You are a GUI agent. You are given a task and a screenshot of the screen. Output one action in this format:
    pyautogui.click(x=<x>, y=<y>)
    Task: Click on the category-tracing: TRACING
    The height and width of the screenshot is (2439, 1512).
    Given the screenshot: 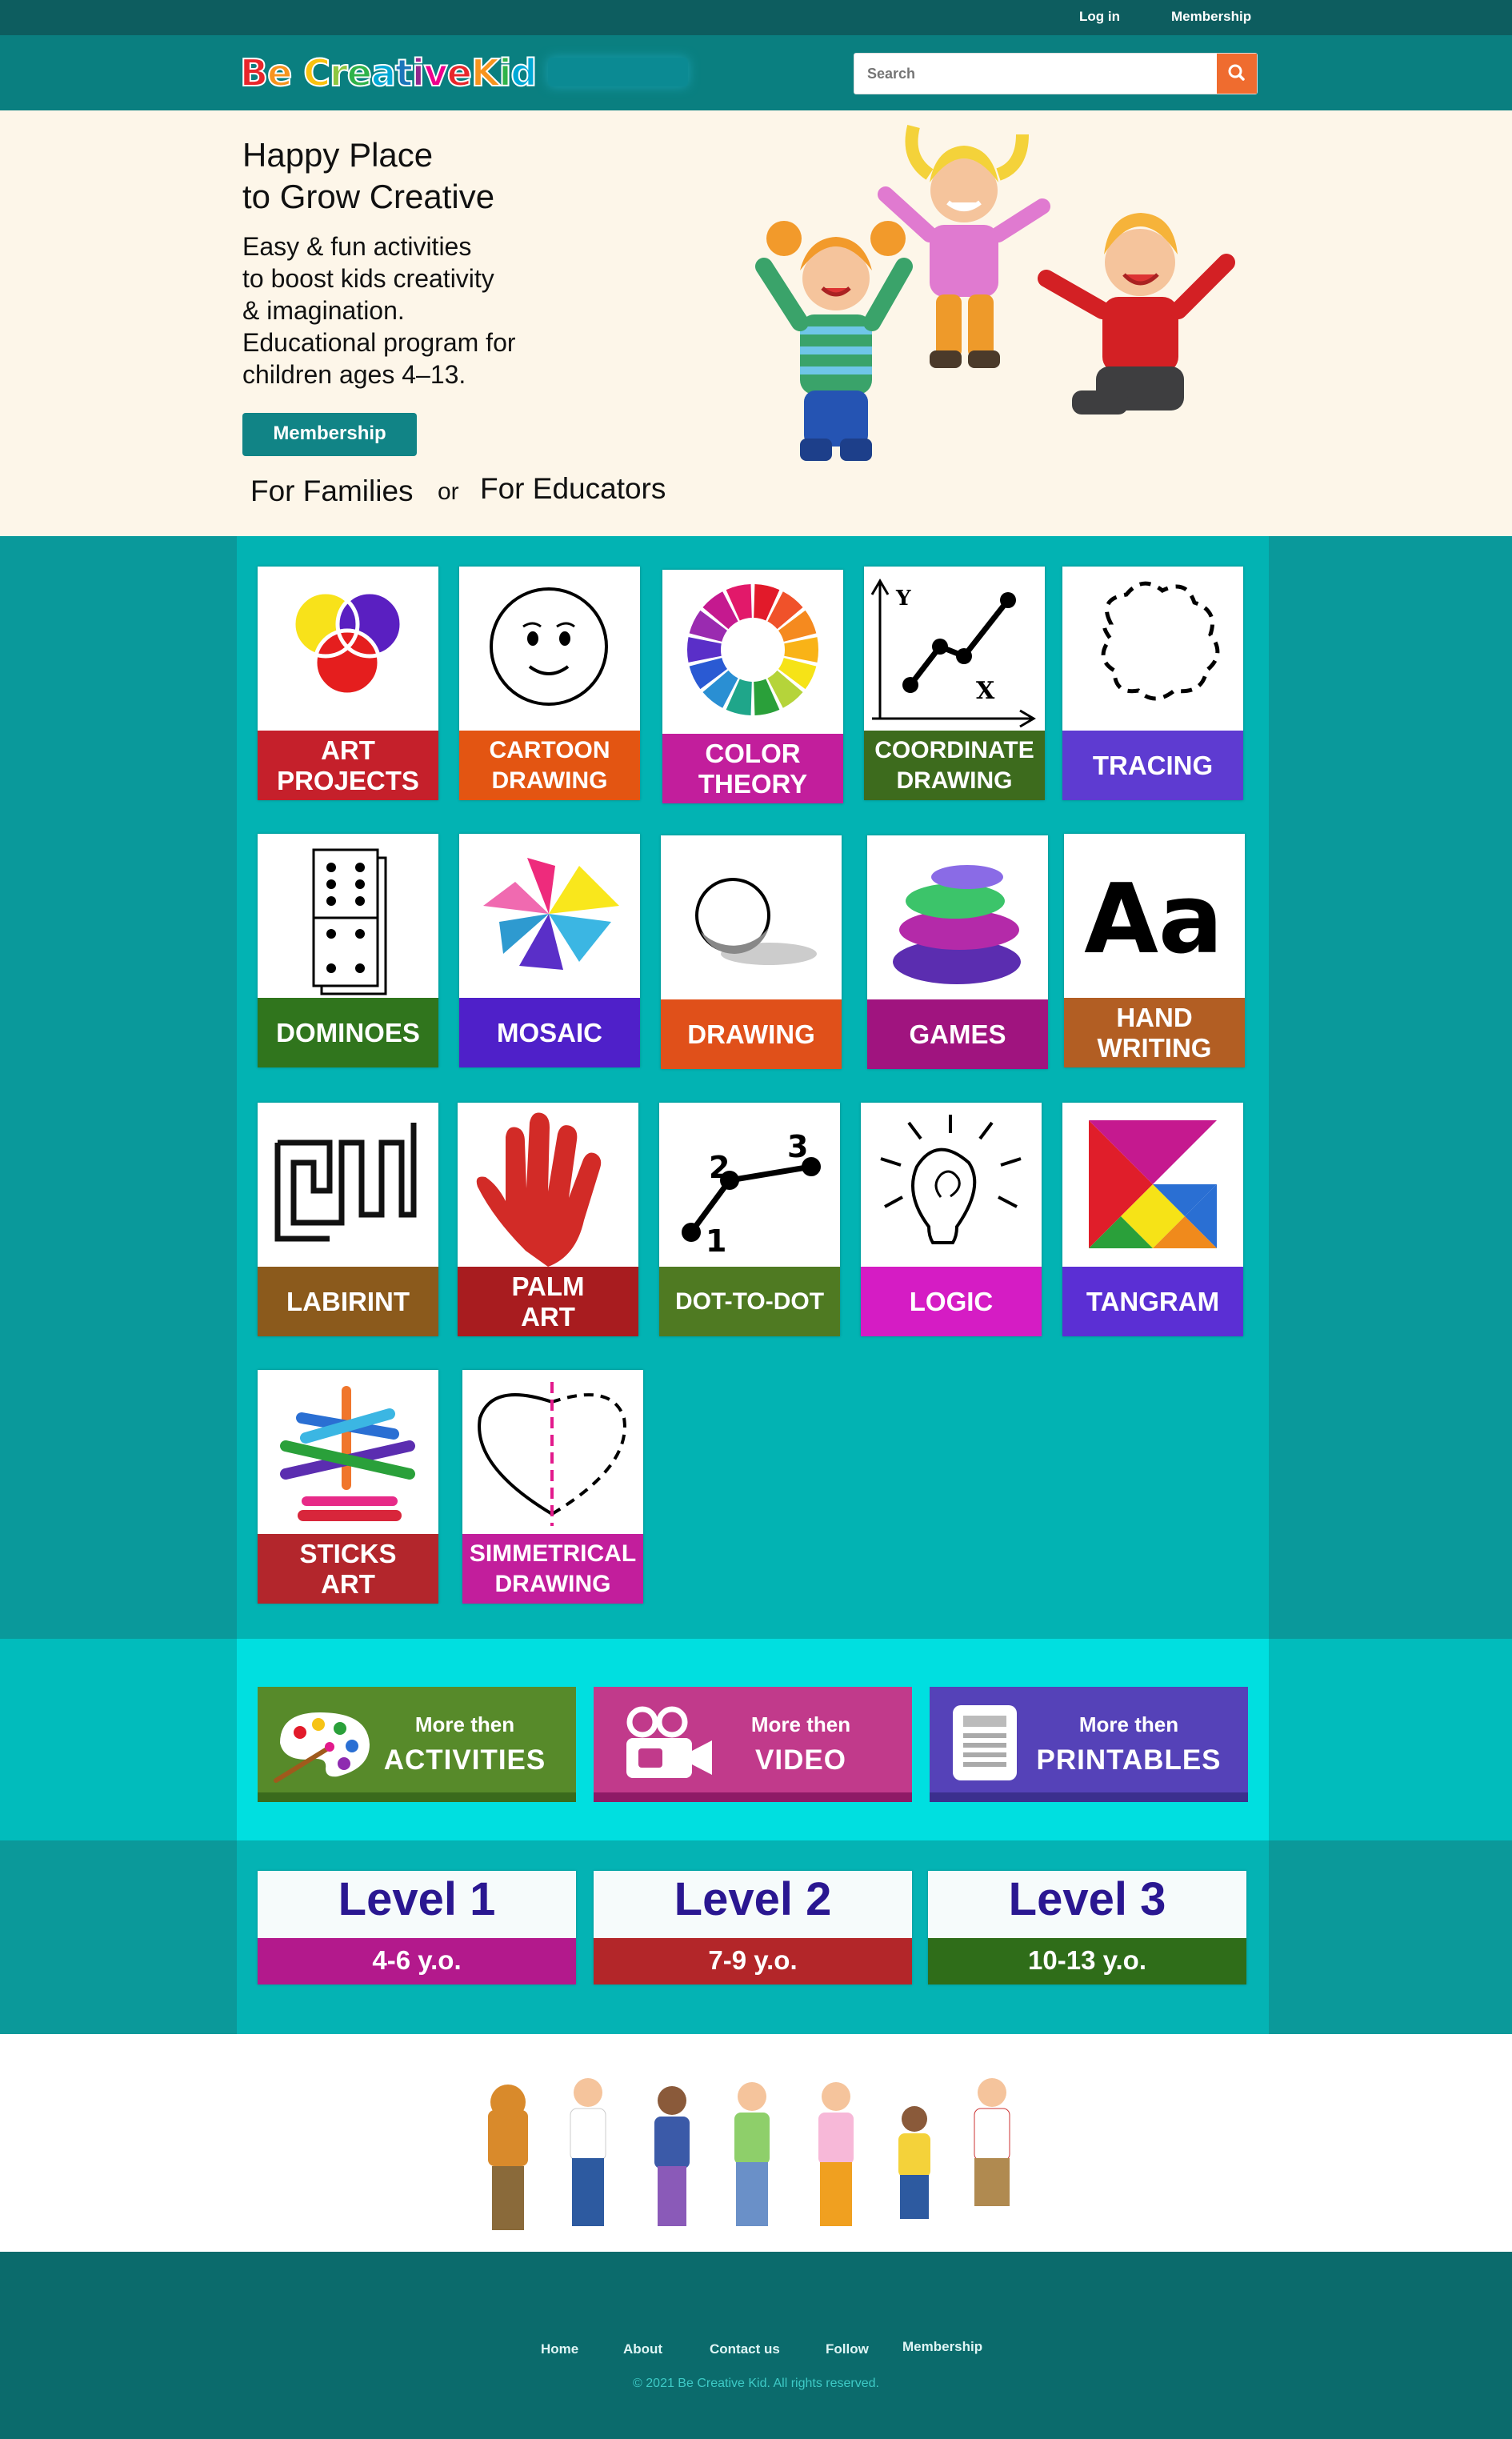 What is the action you would take?
    pyautogui.click(x=1152, y=683)
    